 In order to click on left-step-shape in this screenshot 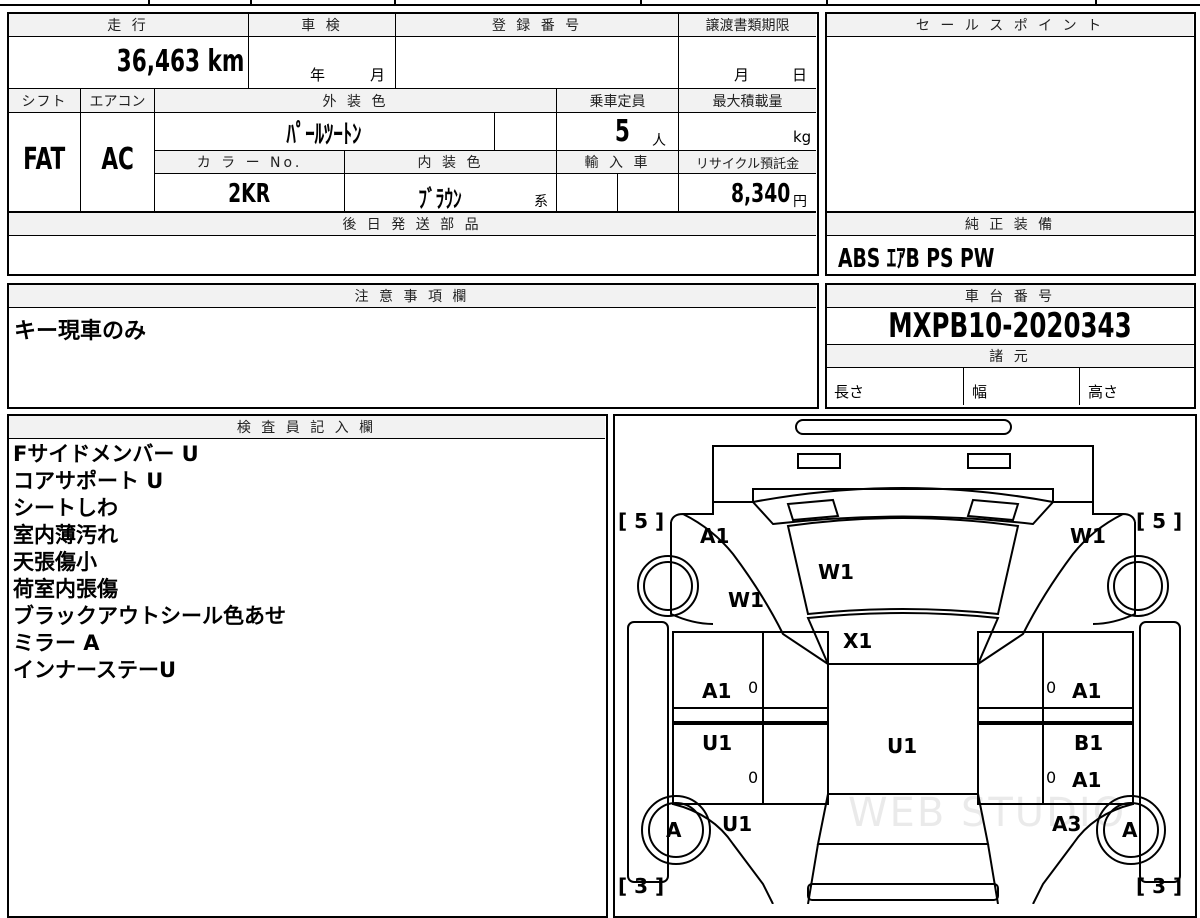, I will do `click(648, 752)`.